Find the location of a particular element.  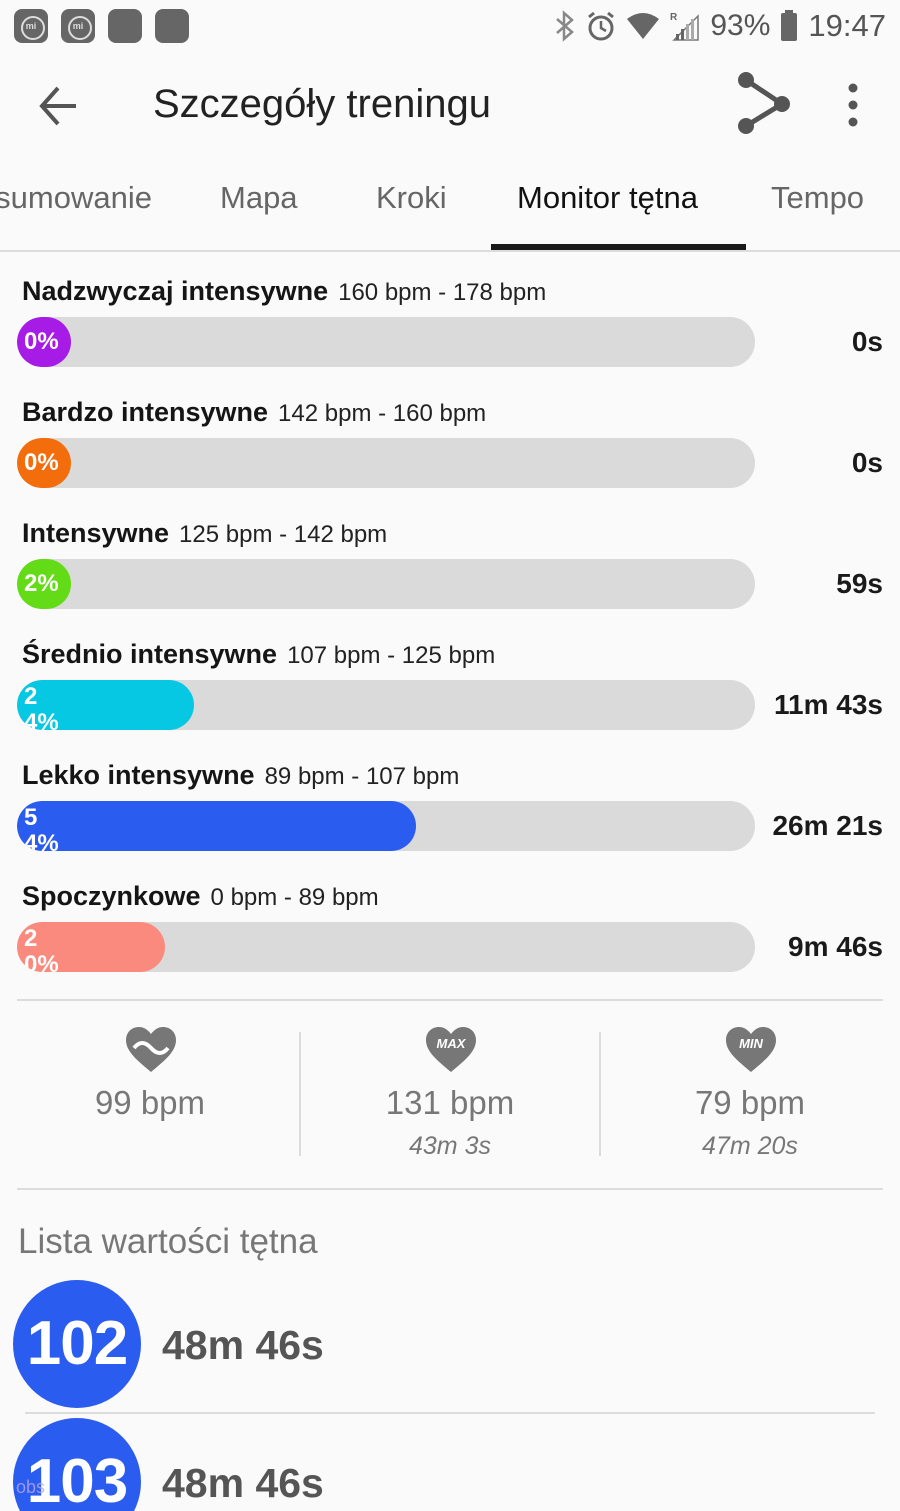

list-item: 102 48m 46s is located at coordinates (450, 1349).